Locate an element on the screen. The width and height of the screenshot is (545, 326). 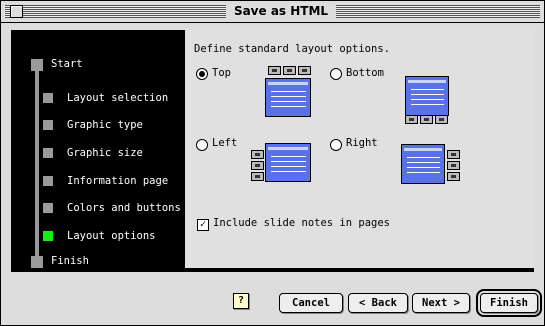
steps-track is located at coordinates (37, 162).